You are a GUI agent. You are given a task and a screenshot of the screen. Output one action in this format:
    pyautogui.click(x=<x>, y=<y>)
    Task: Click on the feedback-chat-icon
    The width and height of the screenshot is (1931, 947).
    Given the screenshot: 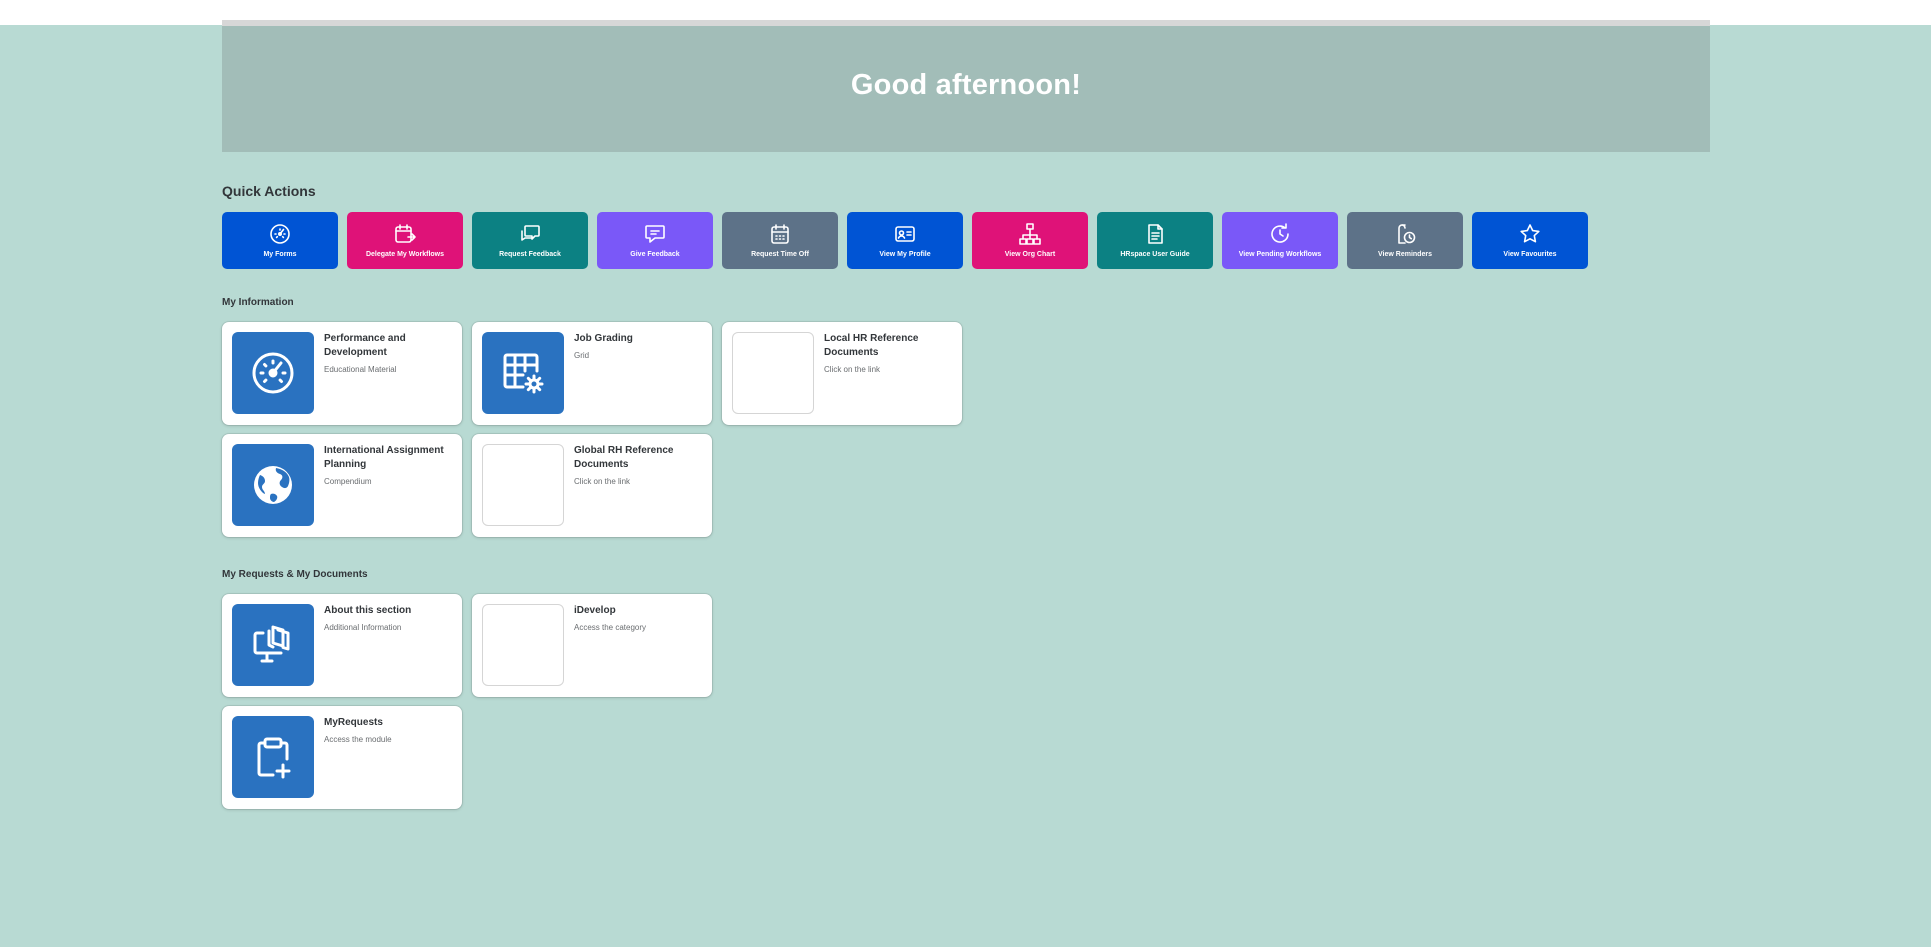 What is the action you would take?
    pyautogui.click(x=530, y=233)
    